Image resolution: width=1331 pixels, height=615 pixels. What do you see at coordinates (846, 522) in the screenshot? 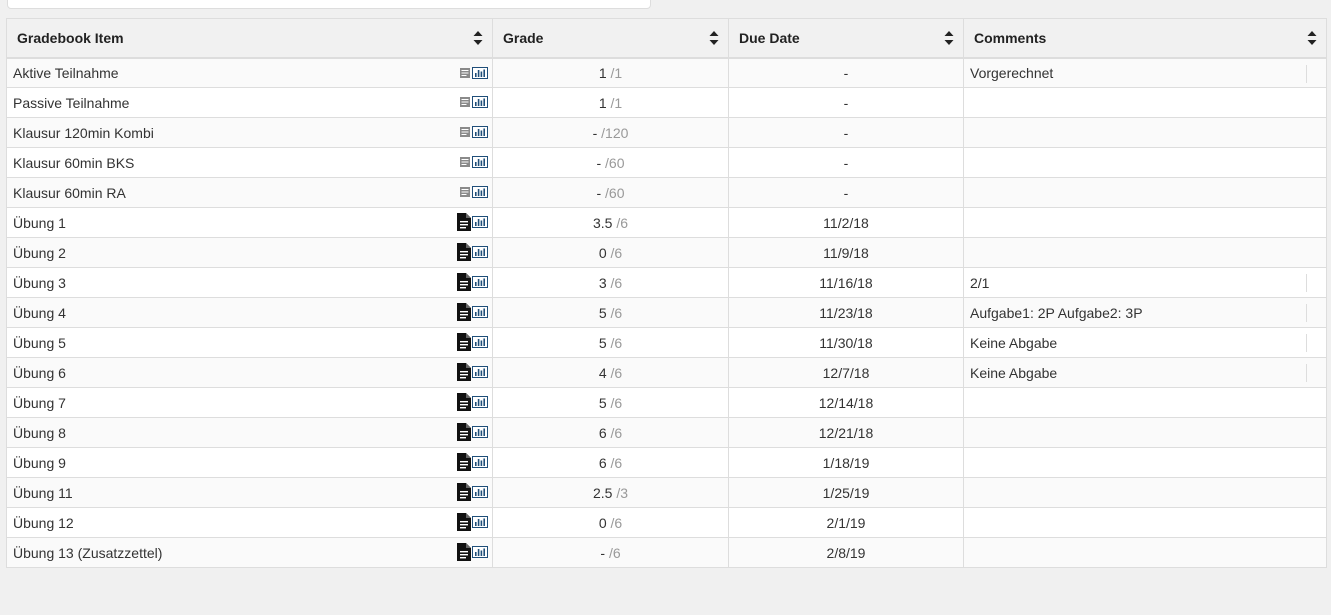
I see `due-date-cell: 2/1/19` at bounding box center [846, 522].